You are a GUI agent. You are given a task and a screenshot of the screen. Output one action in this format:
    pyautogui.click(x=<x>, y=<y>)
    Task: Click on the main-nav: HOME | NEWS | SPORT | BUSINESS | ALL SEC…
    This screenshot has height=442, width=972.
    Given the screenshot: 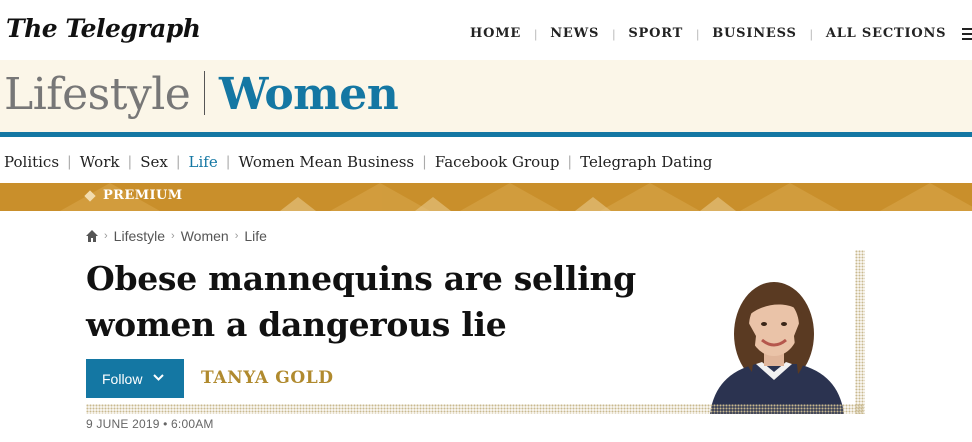 What is the action you would take?
    pyautogui.click(x=708, y=33)
    